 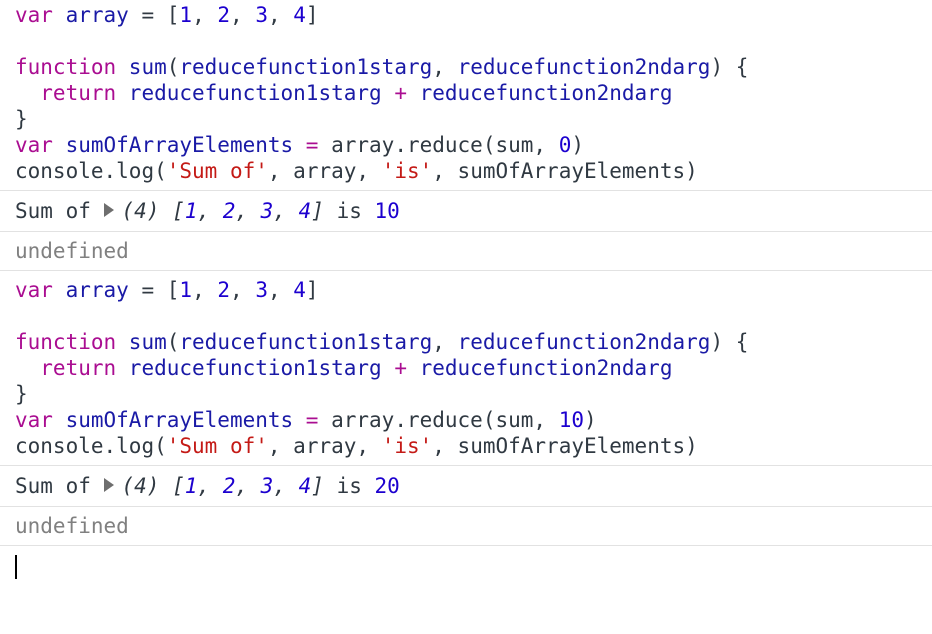 I want to click on code-token: 0, so click(x=565, y=145).